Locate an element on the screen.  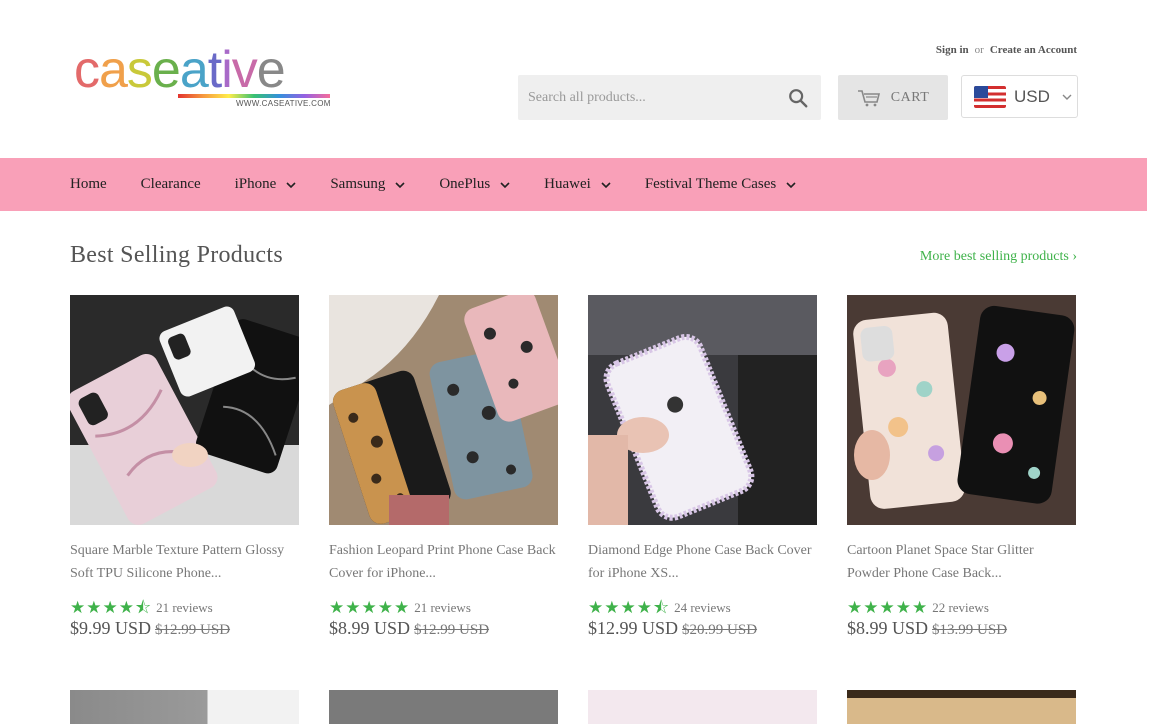
sale-price: $9.99 USD is located at coordinates (111, 628).